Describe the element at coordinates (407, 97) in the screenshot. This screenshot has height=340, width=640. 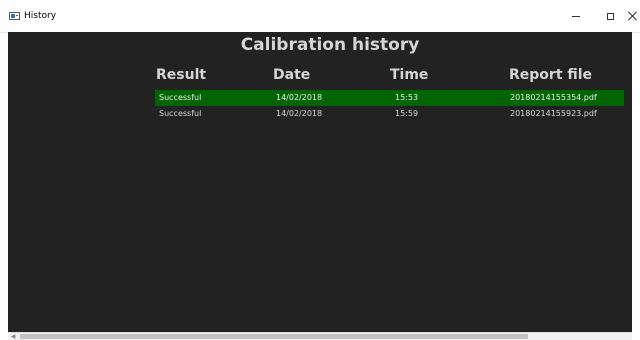
I see `row-time: 15:53` at that location.